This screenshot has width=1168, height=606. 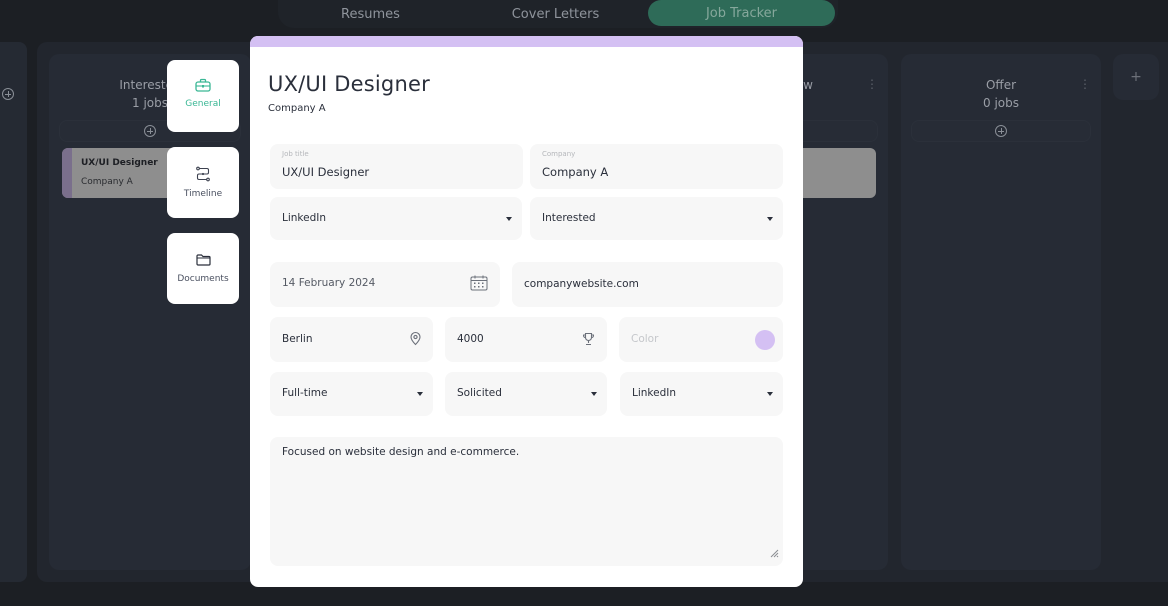 I want to click on column-offer: Offer 0 jobs ⋮, so click(x=1001, y=312).